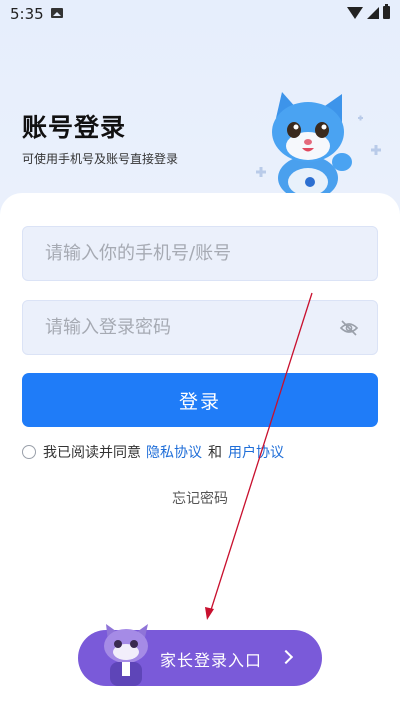 This screenshot has width=400, height=711. What do you see at coordinates (286, 657) in the screenshot?
I see `chevron-right-icon` at bounding box center [286, 657].